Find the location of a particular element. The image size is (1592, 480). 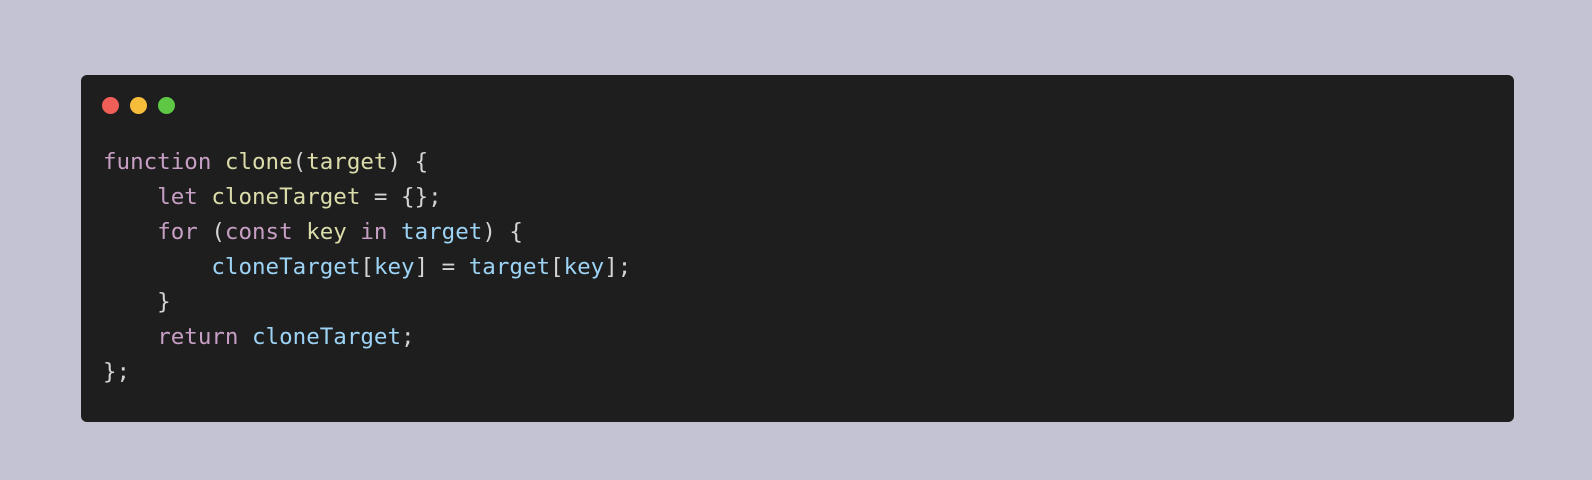

code-token-plain: }; is located at coordinates (117, 372).